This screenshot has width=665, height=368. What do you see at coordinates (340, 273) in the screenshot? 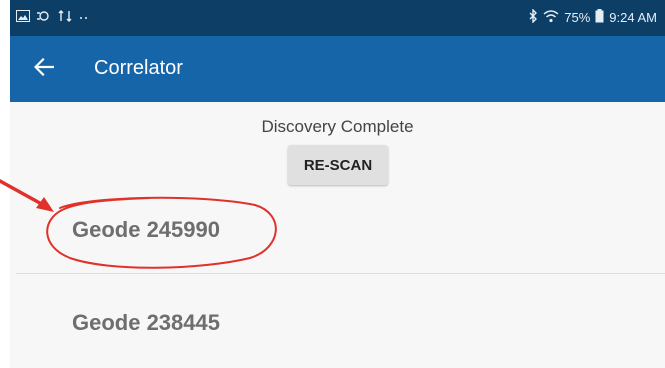
I see `list-divider` at bounding box center [340, 273].